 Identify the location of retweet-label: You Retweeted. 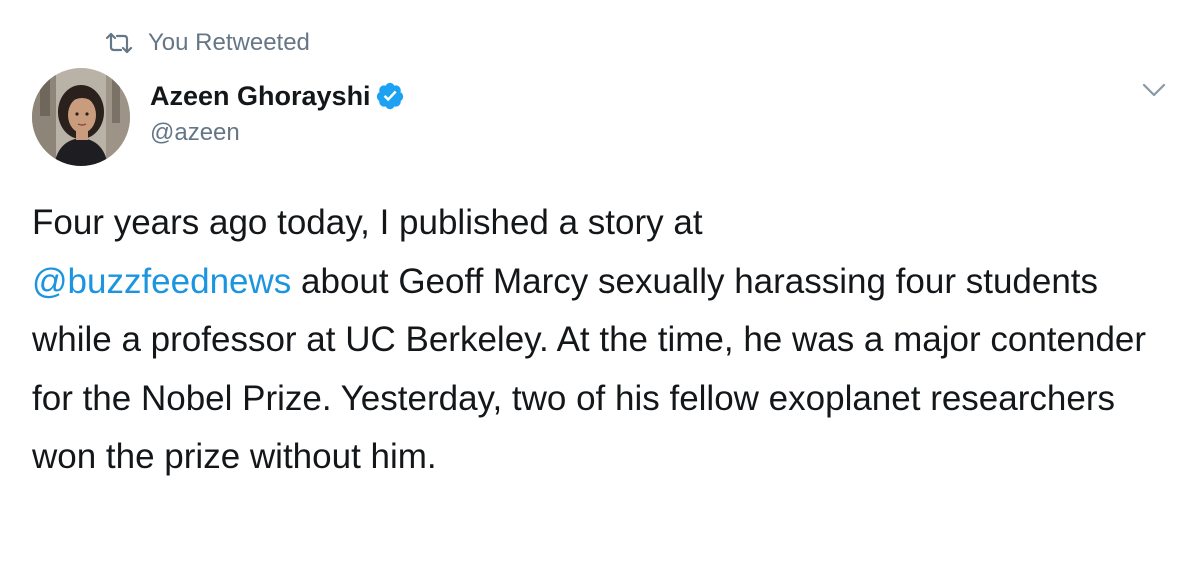
(229, 42).